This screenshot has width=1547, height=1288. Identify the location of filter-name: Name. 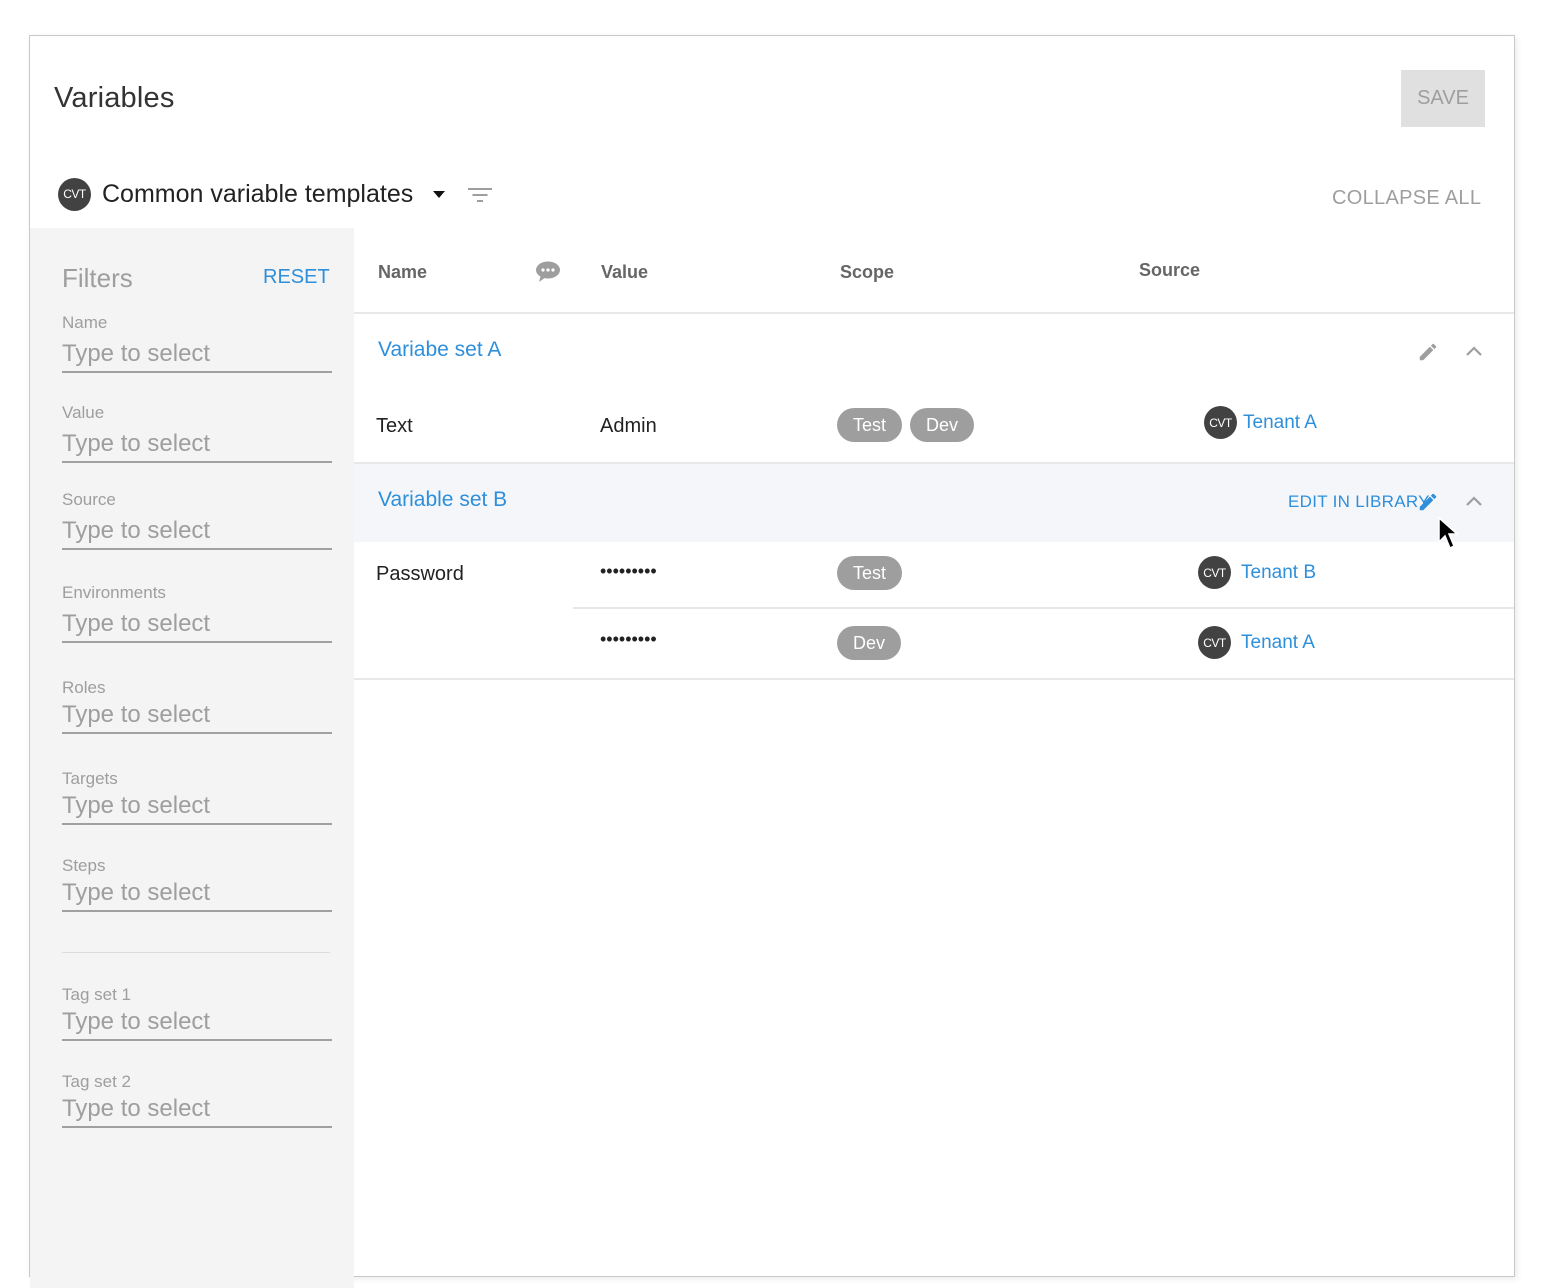
(197, 343).